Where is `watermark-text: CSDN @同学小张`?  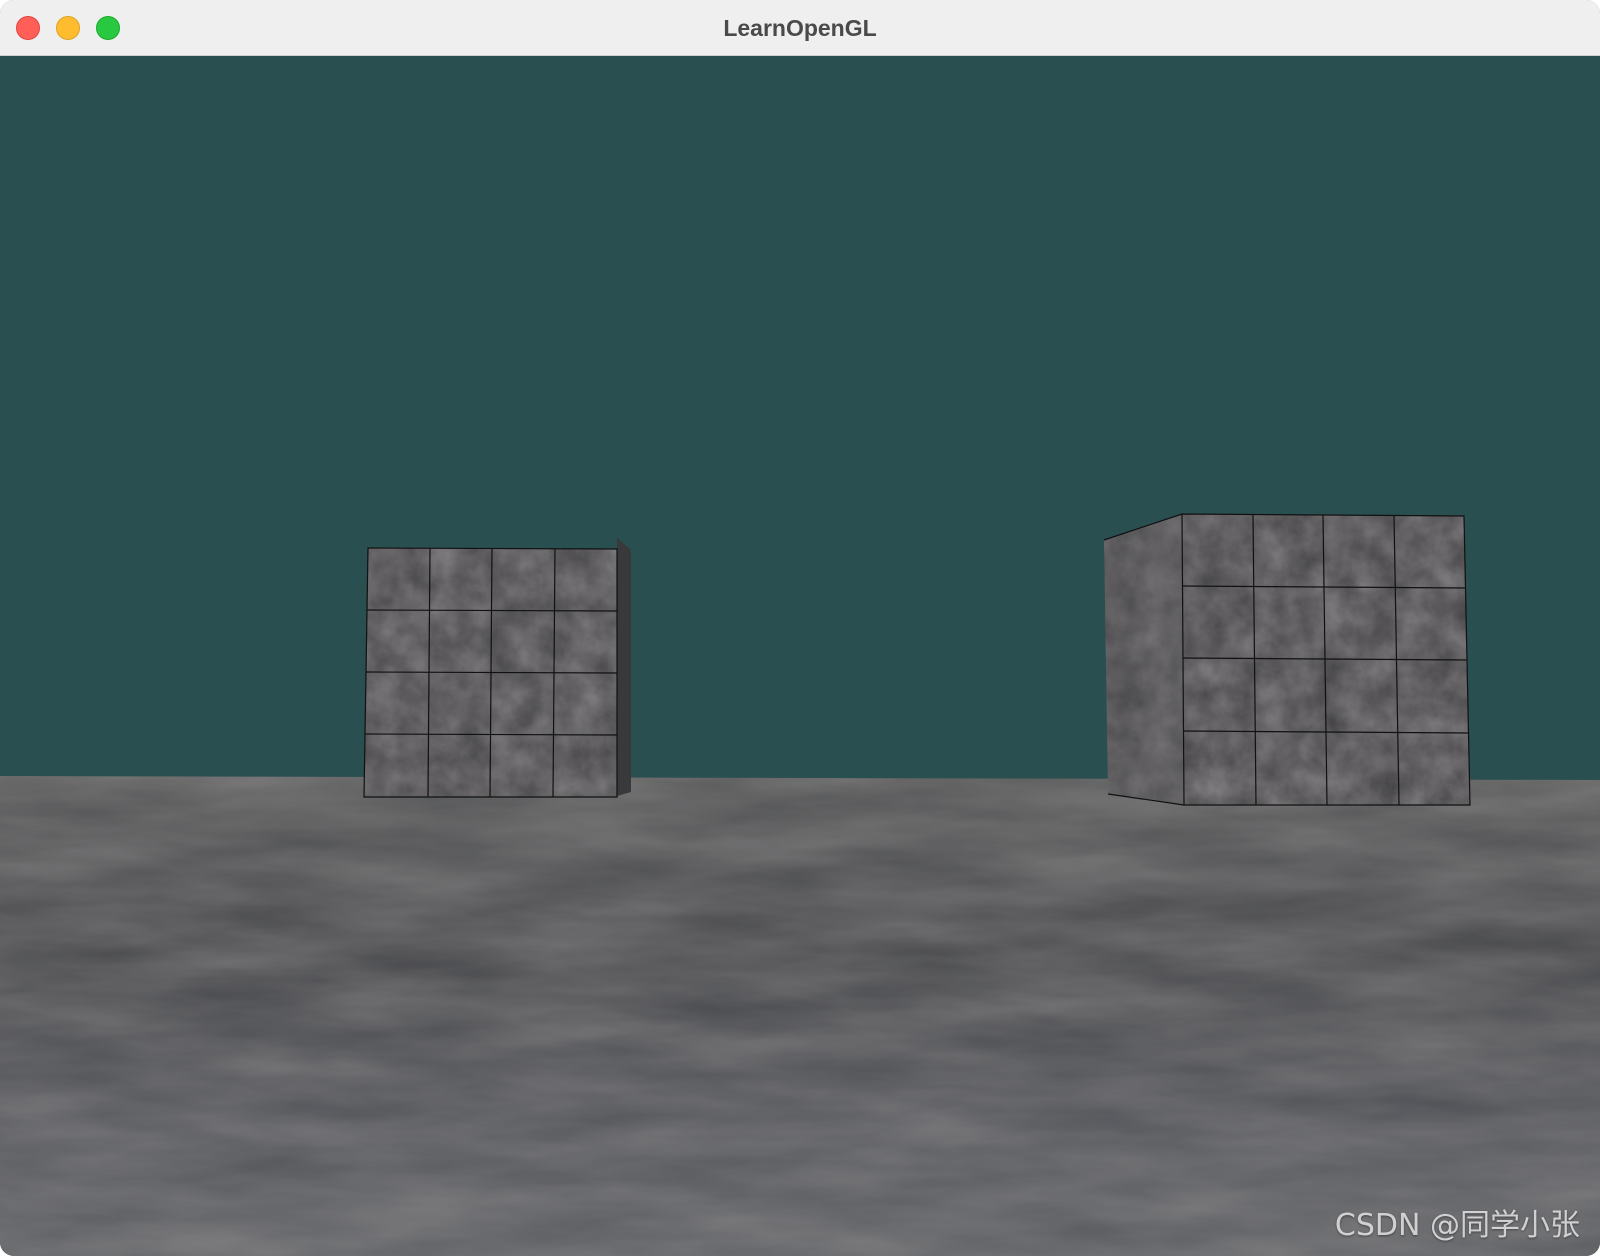
watermark-text: CSDN @同学小张 is located at coordinates (1457, 1225).